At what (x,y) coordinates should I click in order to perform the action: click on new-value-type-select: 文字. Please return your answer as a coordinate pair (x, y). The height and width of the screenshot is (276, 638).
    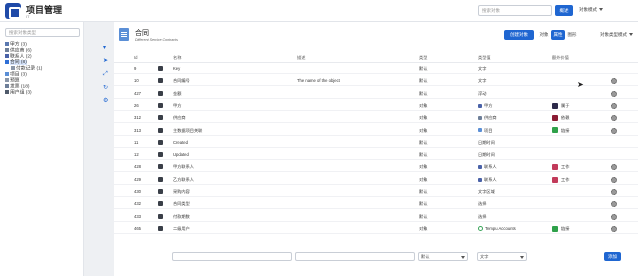
    Looking at the image, I should click on (502, 256).